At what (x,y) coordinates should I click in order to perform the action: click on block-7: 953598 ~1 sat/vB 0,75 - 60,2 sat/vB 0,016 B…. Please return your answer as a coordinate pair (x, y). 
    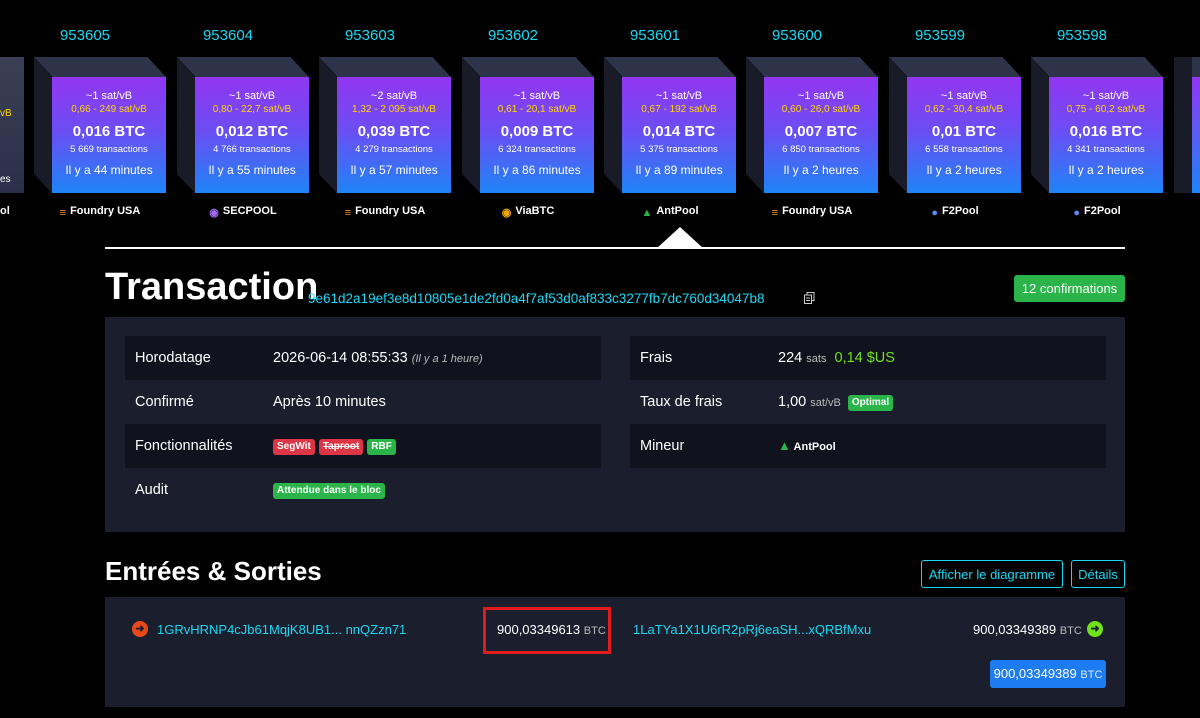
    Looking at the image, I should click on (1080, 115).